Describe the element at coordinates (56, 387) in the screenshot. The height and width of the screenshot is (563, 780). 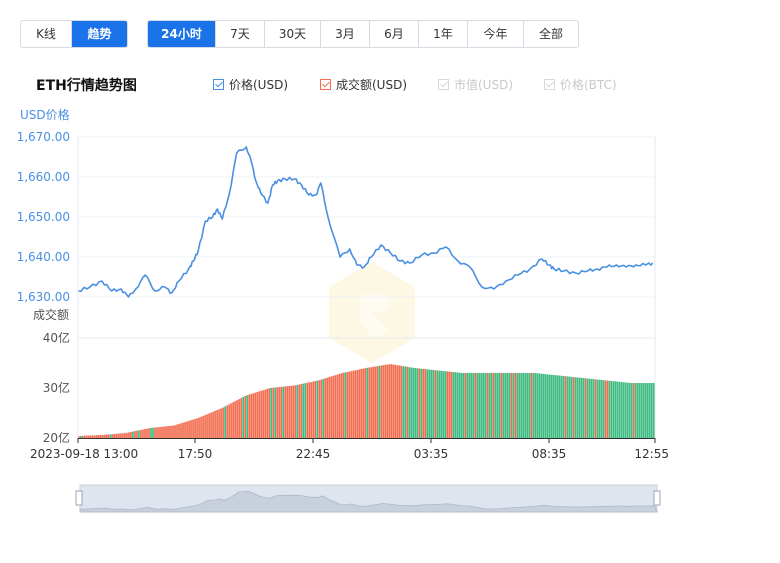
I see `volume-tick-label: 30亿` at that location.